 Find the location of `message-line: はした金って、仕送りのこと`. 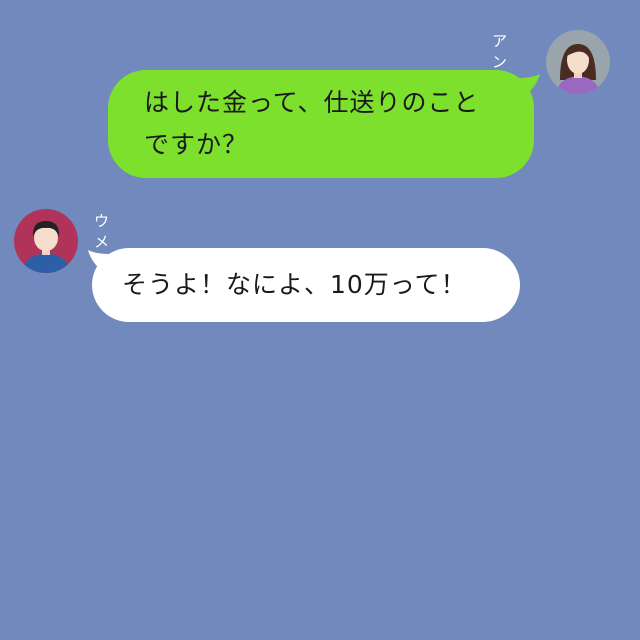

message-line: はした金って、仕送りのこと is located at coordinates (312, 102).